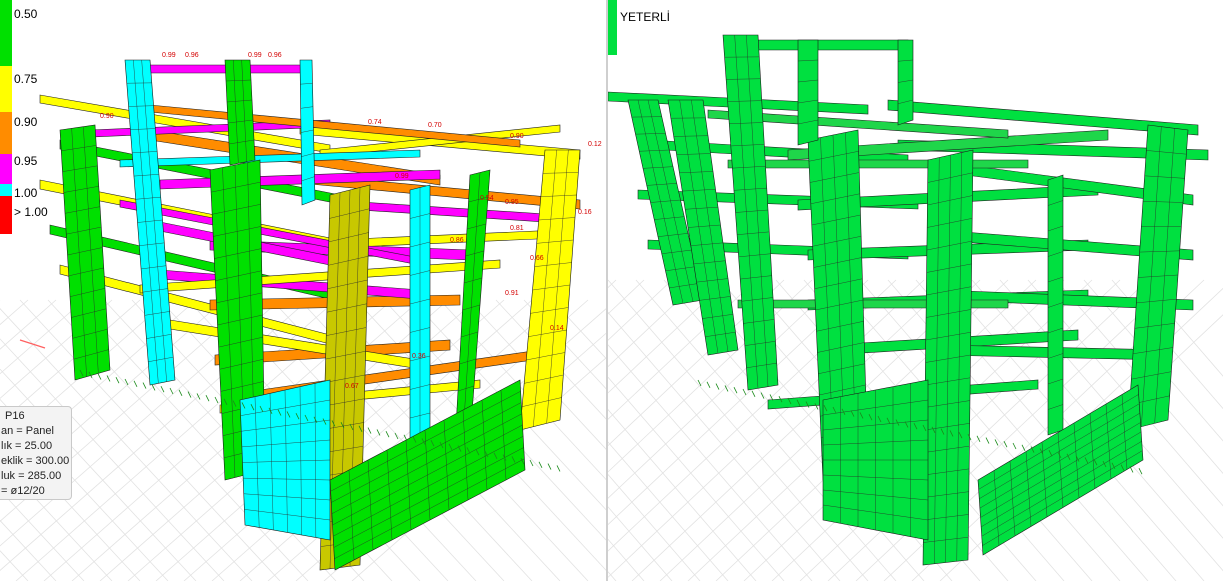  What do you see at coordinates (26, 122) in the screenshot?
I see `legend-label: 0.90` at bounding box center [26, 122].